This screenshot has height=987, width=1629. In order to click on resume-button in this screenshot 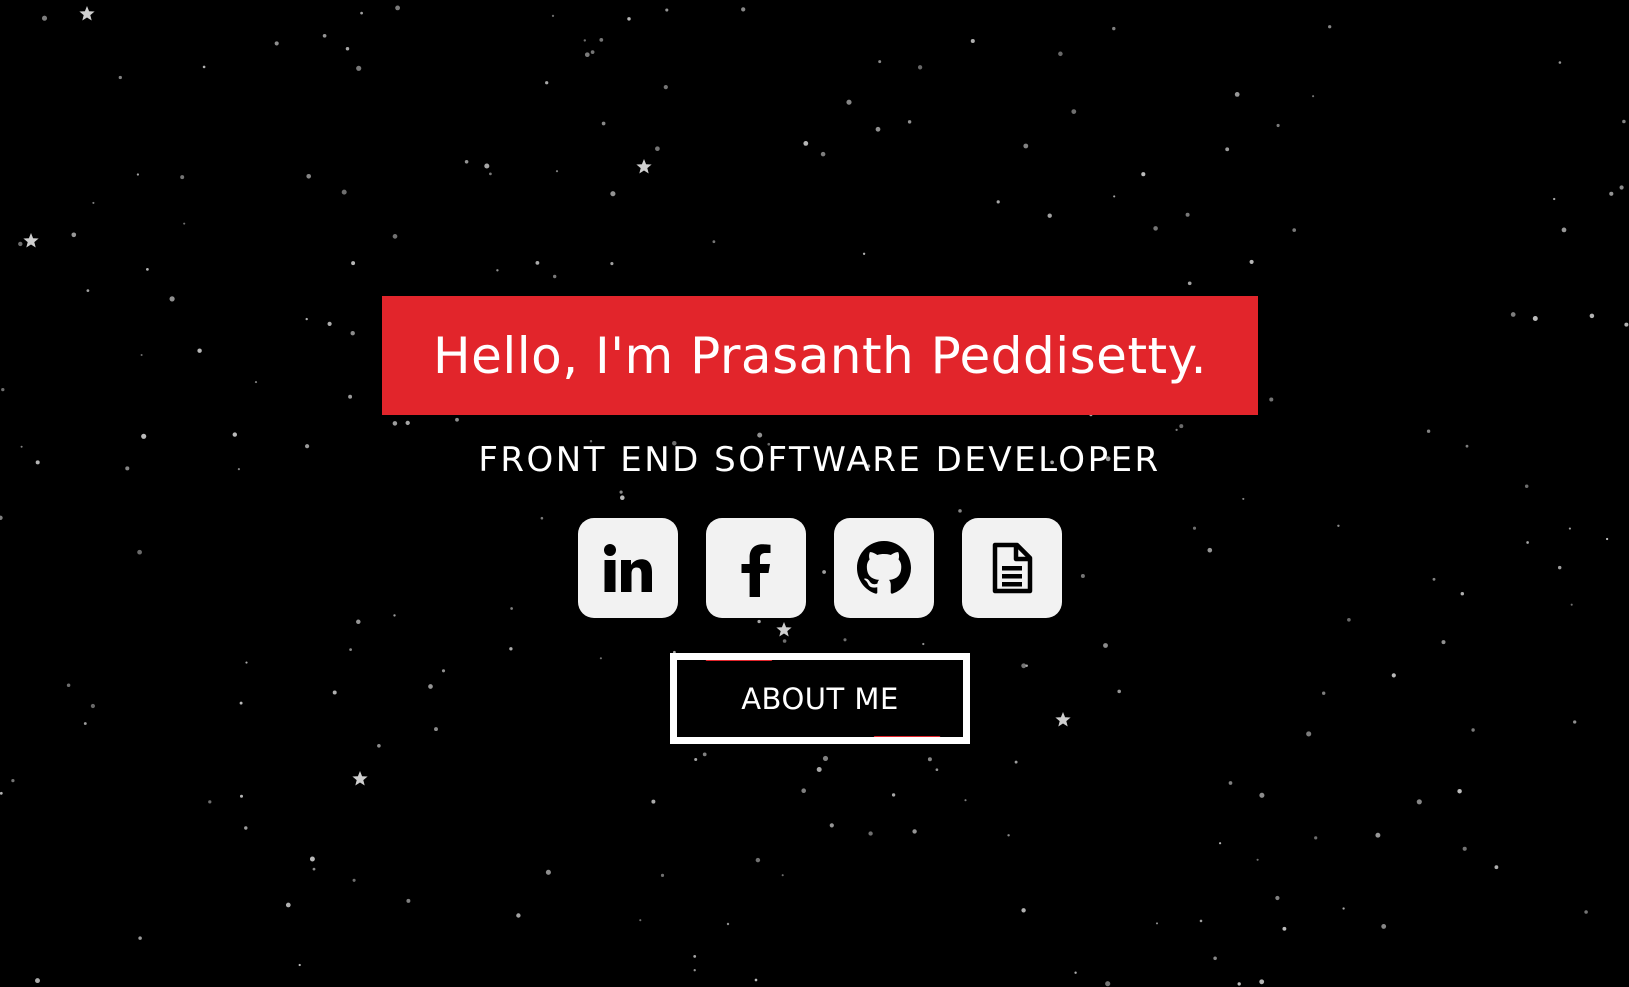, I will do `click(1012, 568)`.